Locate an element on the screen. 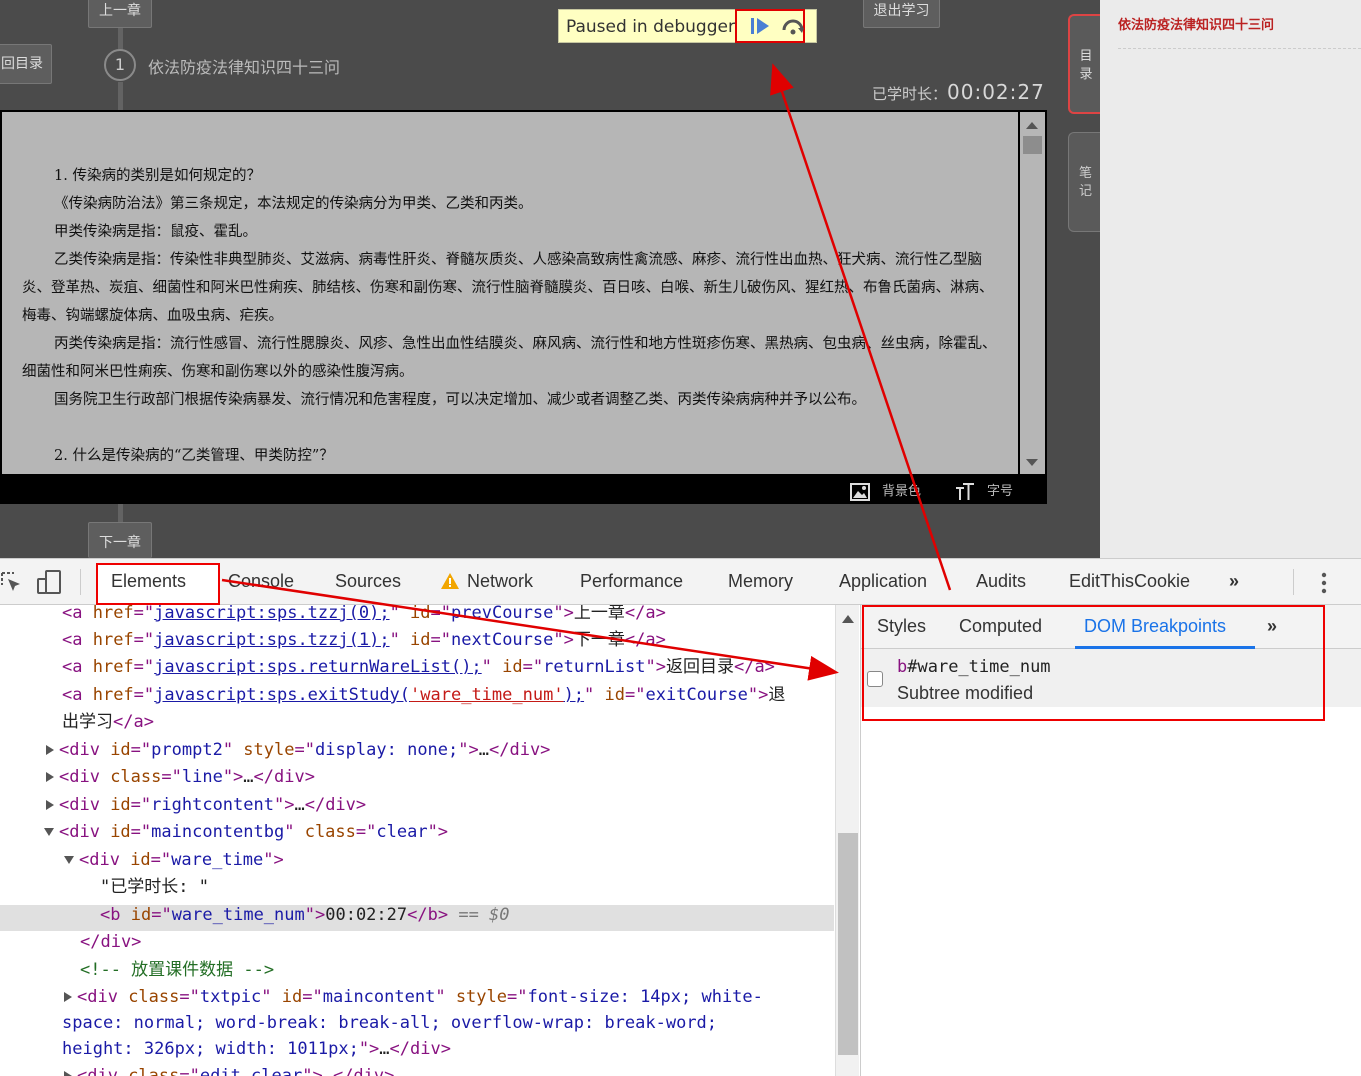  next-chapter-button: 下一章 is located at coordinates (120, 540).